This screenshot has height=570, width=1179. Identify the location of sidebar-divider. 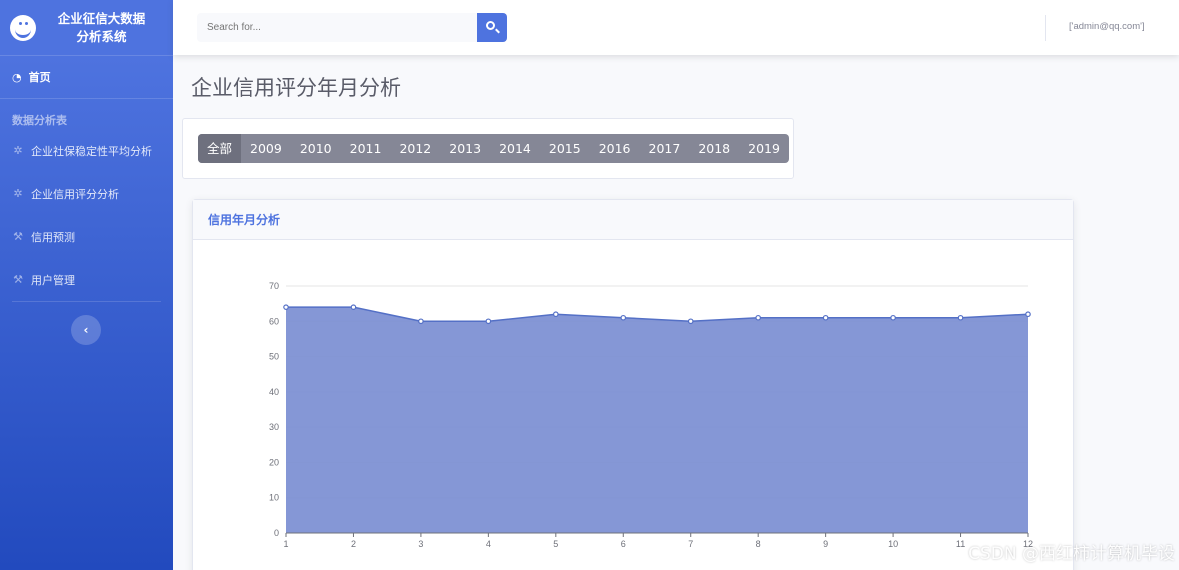
(86, 301).